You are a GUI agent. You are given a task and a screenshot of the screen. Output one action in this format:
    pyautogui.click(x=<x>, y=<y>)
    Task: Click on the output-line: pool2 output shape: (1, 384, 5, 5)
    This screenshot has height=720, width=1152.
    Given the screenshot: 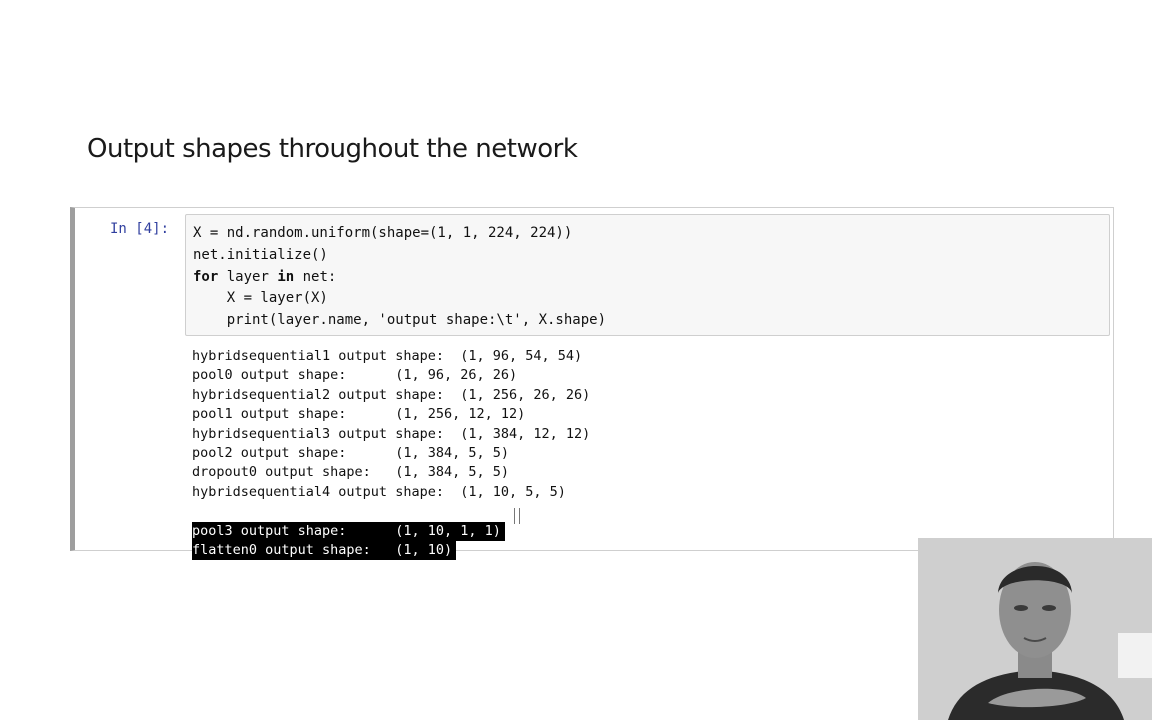 What is the action you would take?
    pyautogui.click(x=350, y=452)
    